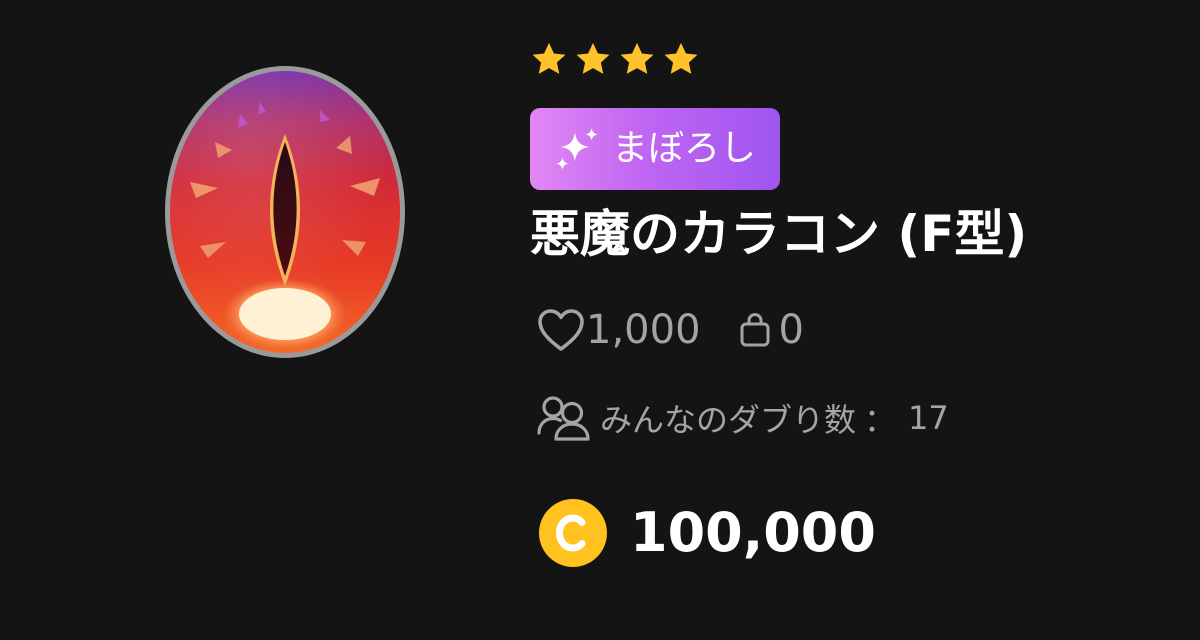  I want to click on like-button: 1,000, so click(618, 330).